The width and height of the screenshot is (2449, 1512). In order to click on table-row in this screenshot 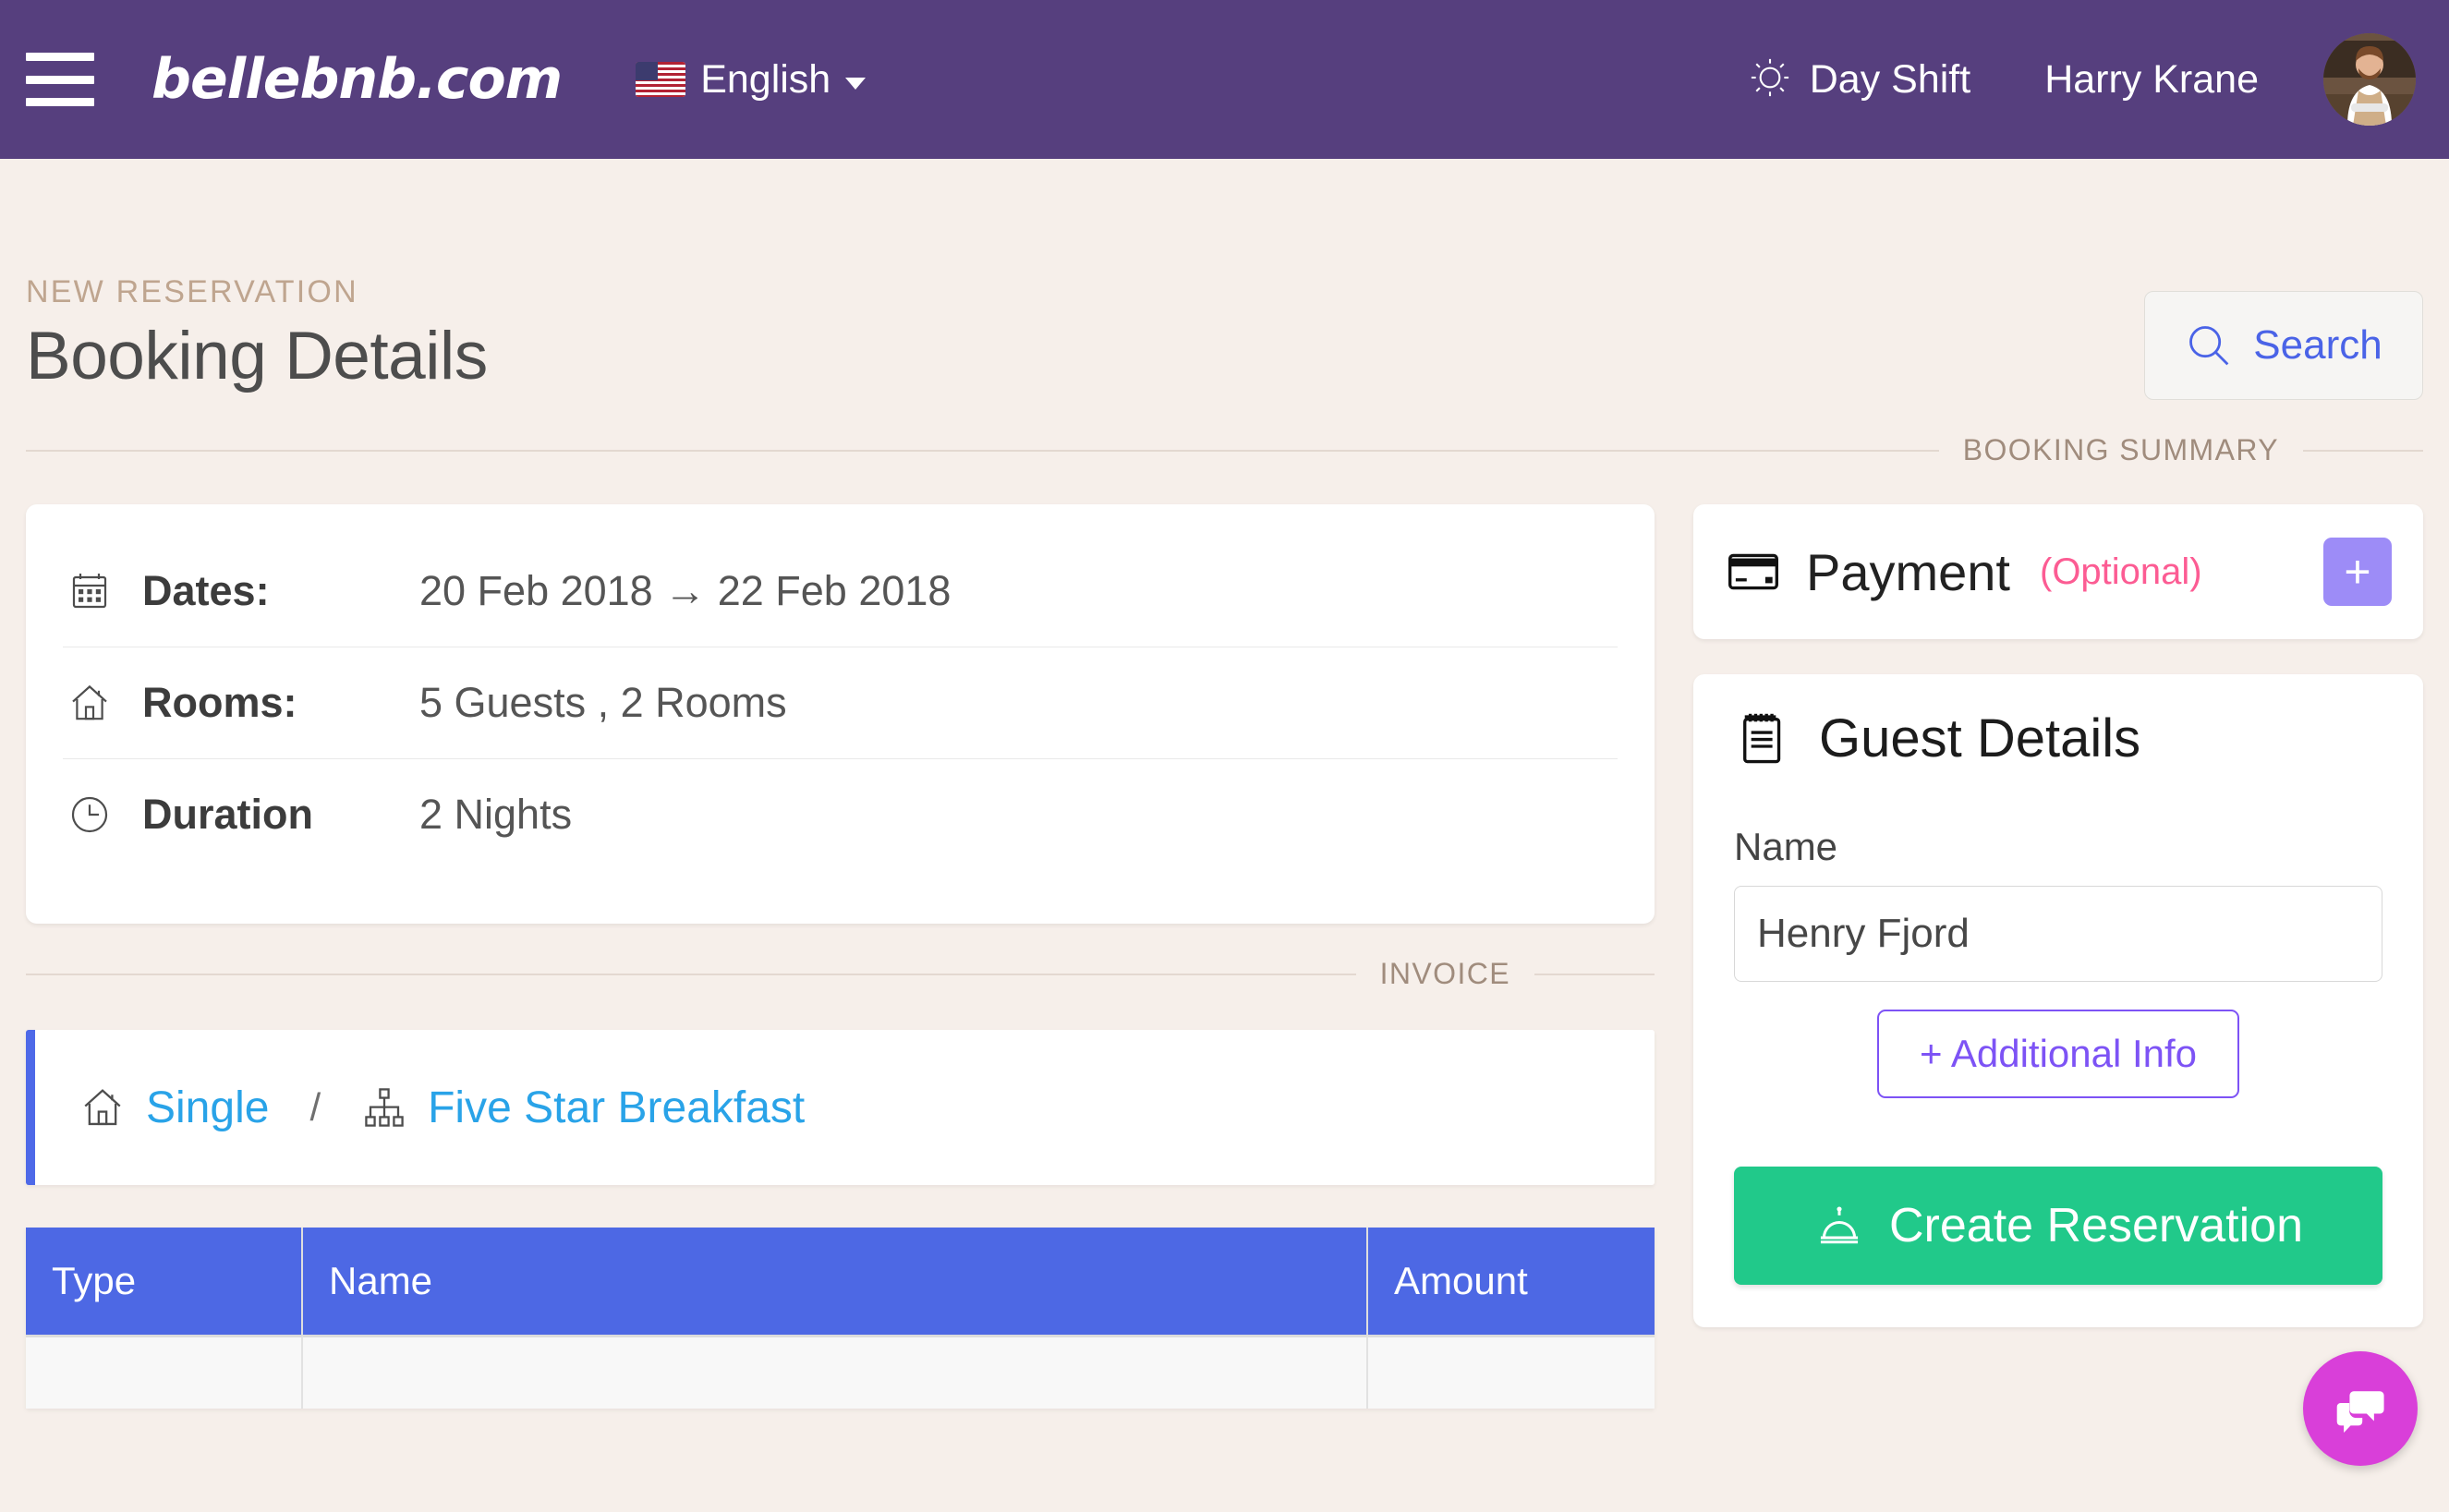, I will do `click(840, 1372)`.